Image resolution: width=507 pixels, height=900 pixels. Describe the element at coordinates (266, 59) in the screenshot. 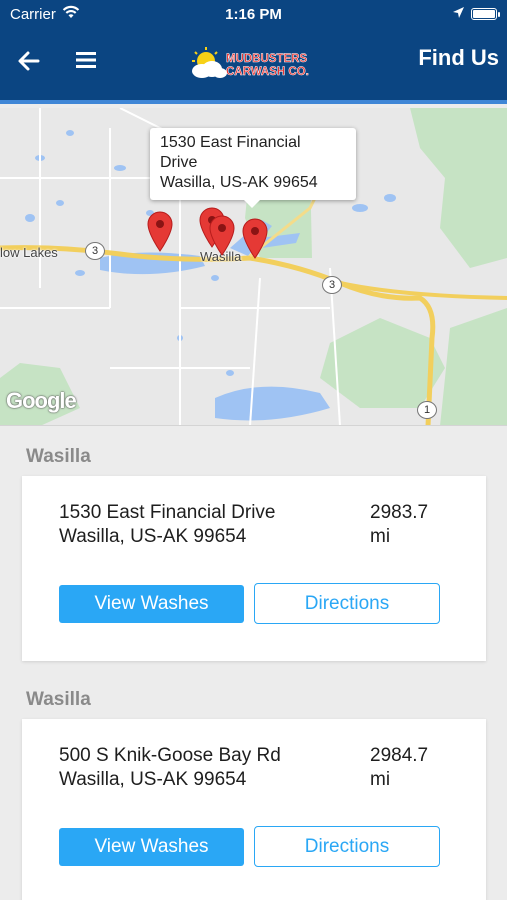

I see `logo-text-line1: MUDBUSTERS` at that location.